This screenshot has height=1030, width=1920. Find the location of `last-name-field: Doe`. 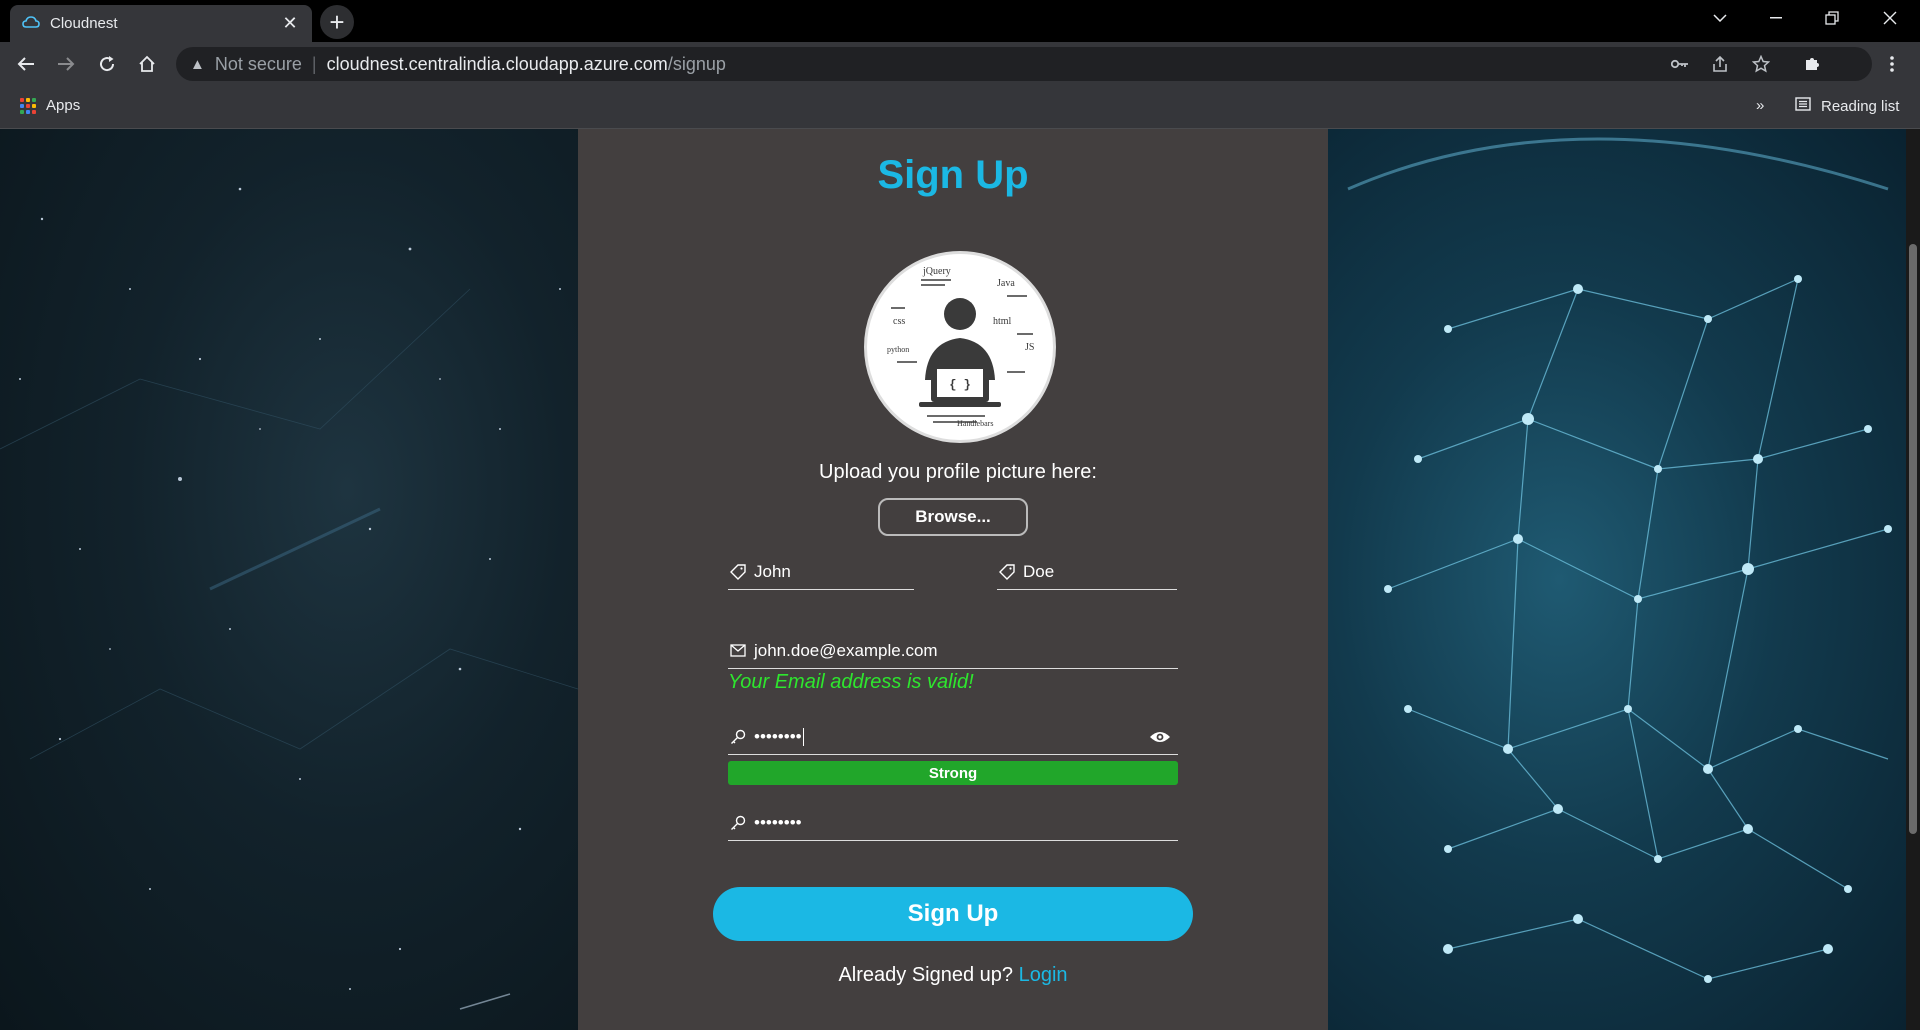

last-name-field: Doe is located at coordinates (1087, 572).